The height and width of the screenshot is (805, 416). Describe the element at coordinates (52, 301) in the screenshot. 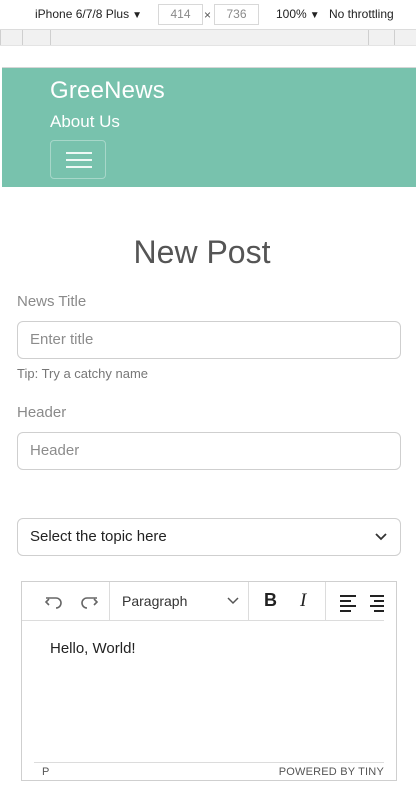

I see `news-title-label: News Title` at that location.